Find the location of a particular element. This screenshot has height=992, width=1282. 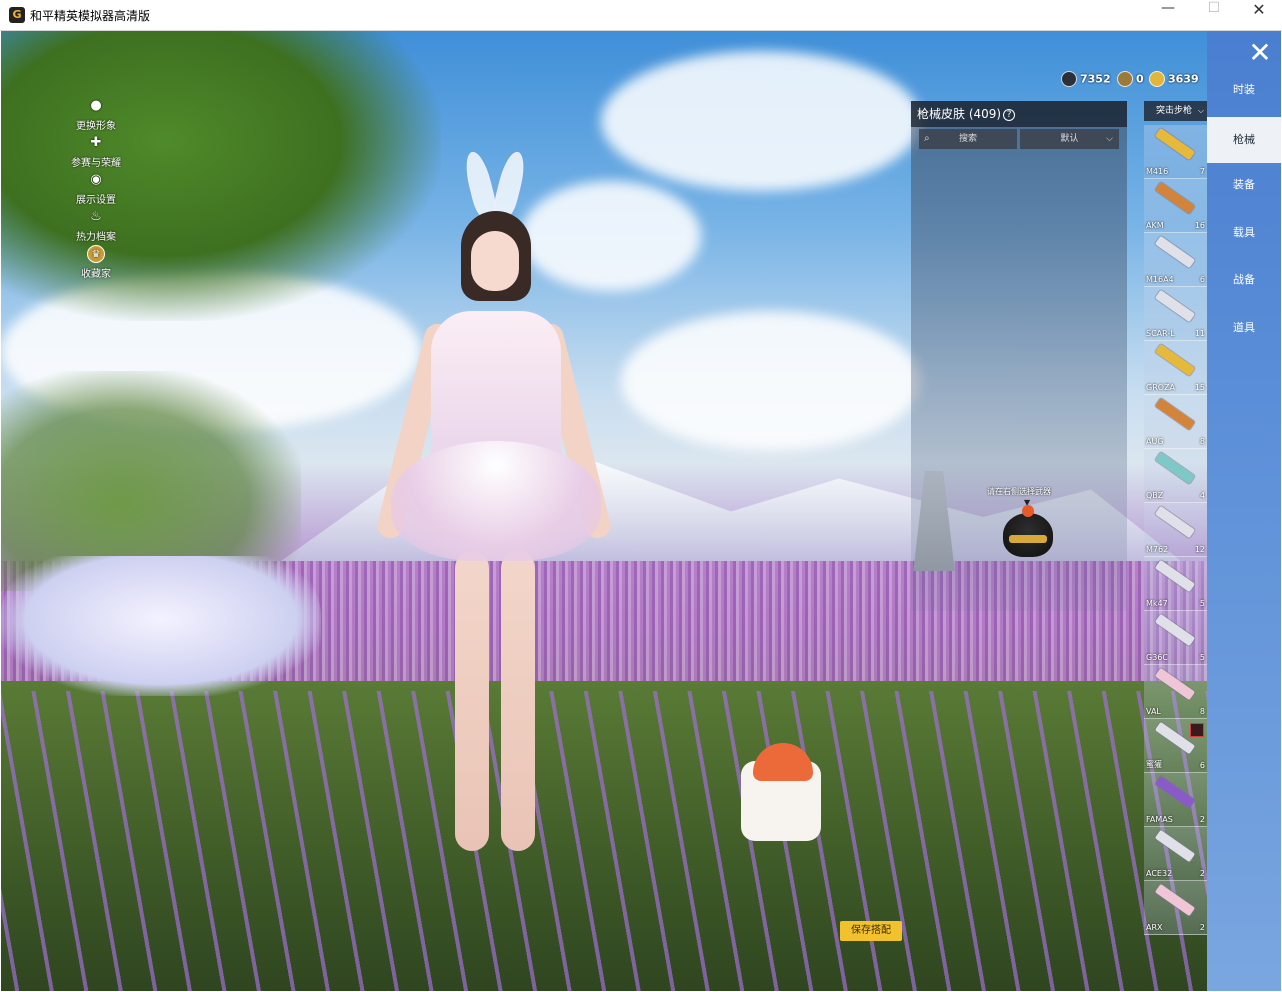

weapon-name: M416 is located at coordinates (1157, 171).